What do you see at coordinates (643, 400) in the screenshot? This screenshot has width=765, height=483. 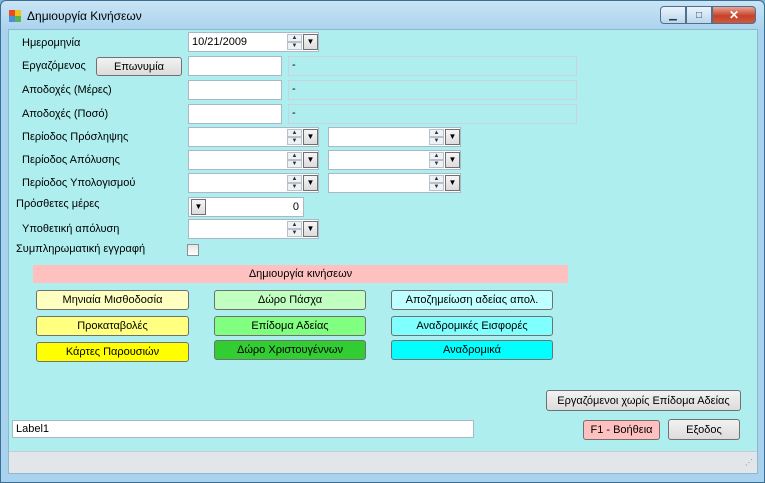 I see `no-leave-allowance-button: Εργαζόμενοι χωρίς Επίδομα Αδείας` at bounding box center [643, 400].